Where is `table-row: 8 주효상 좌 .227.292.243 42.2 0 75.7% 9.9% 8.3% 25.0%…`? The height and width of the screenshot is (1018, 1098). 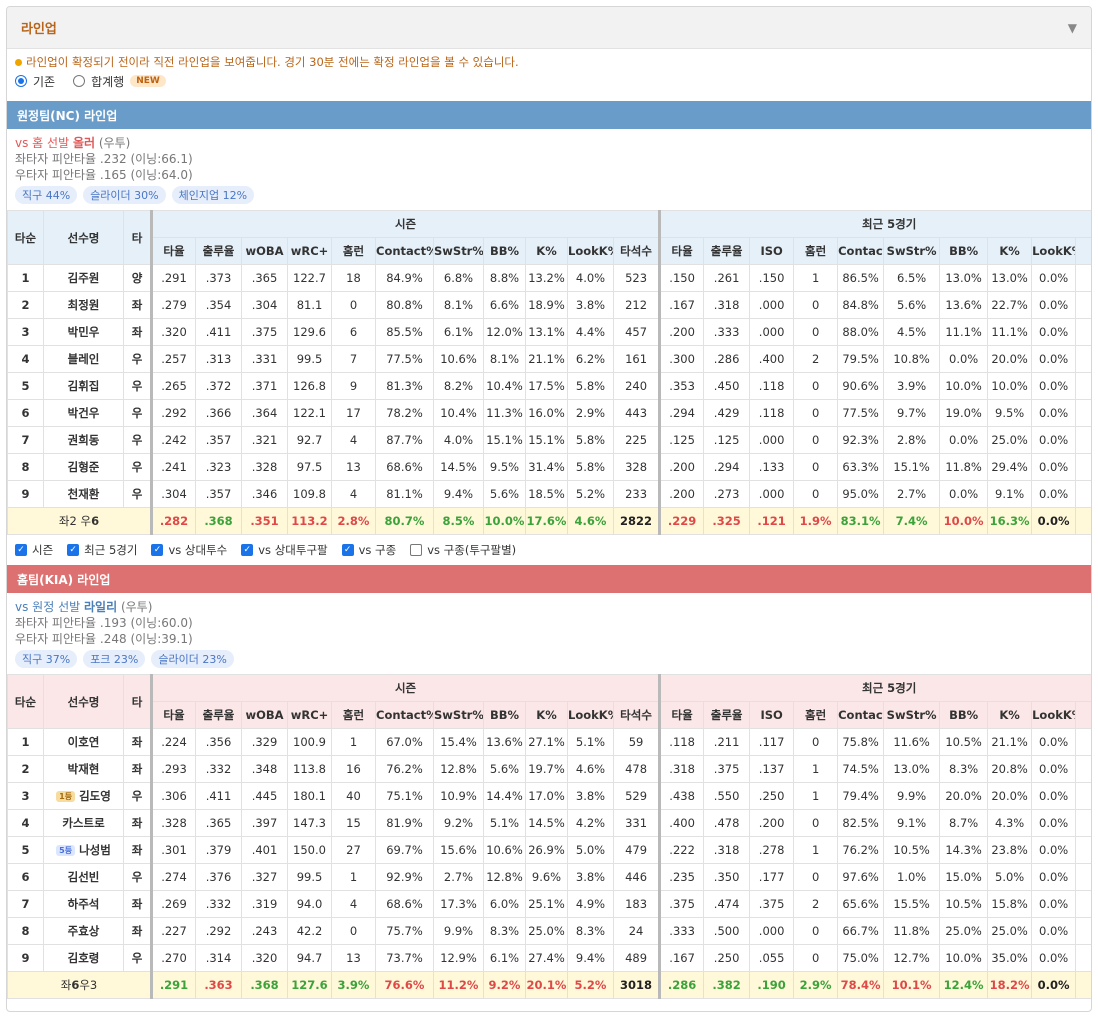 table-row: 8 주효상 좌 .227.292.243 42.2 0 75.7% 9.9% 8.3% 25.0%… is located at coordinates (549, 931).